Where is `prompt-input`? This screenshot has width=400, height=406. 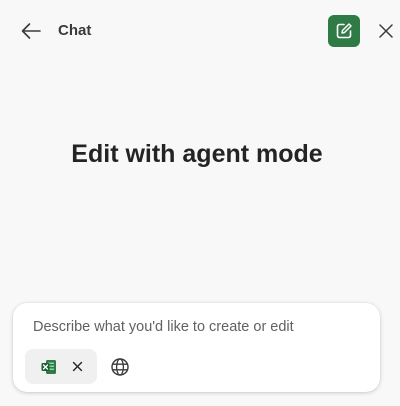 prompt-input is located at coordinates (198, 327).